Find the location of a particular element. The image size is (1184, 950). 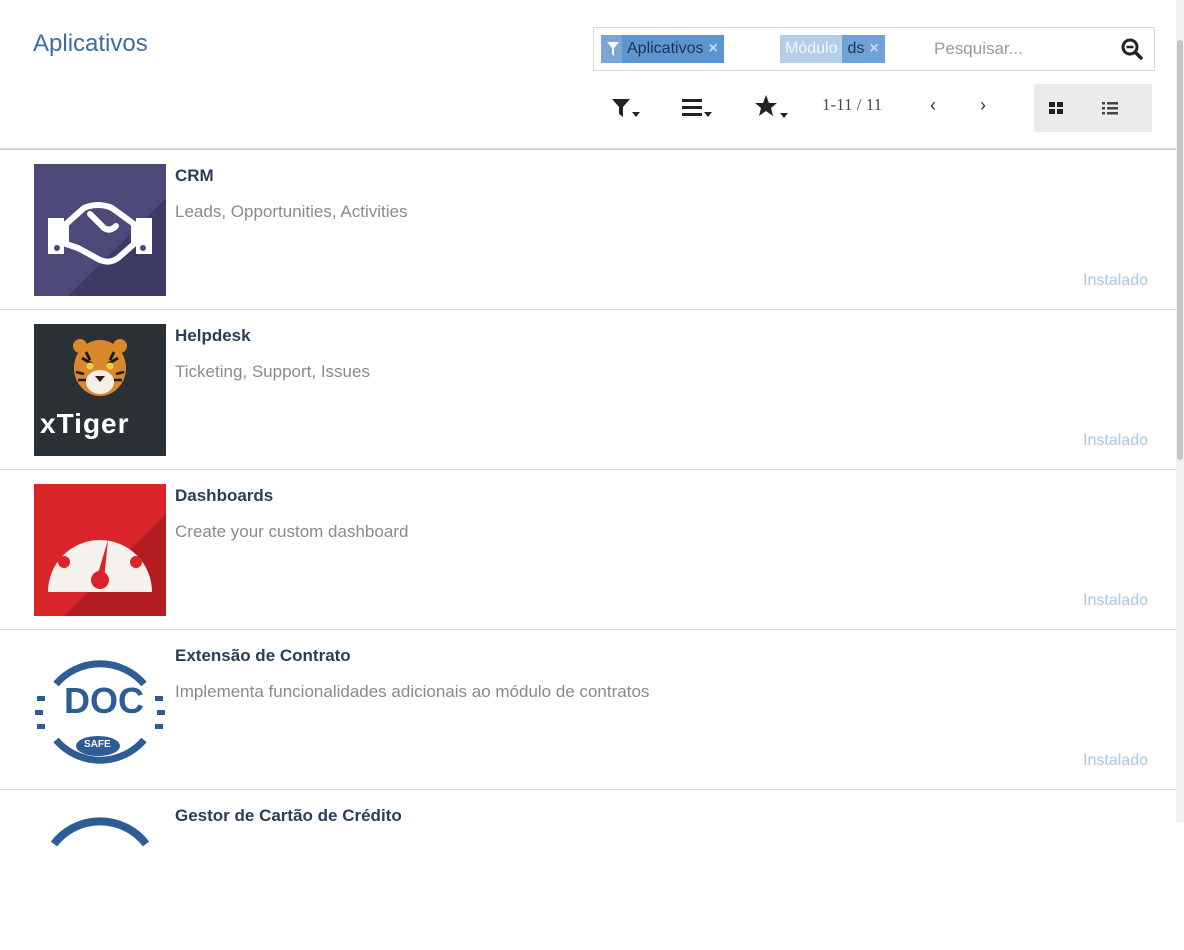

scrollbar-thumb is located at coordinates (1180, 250).